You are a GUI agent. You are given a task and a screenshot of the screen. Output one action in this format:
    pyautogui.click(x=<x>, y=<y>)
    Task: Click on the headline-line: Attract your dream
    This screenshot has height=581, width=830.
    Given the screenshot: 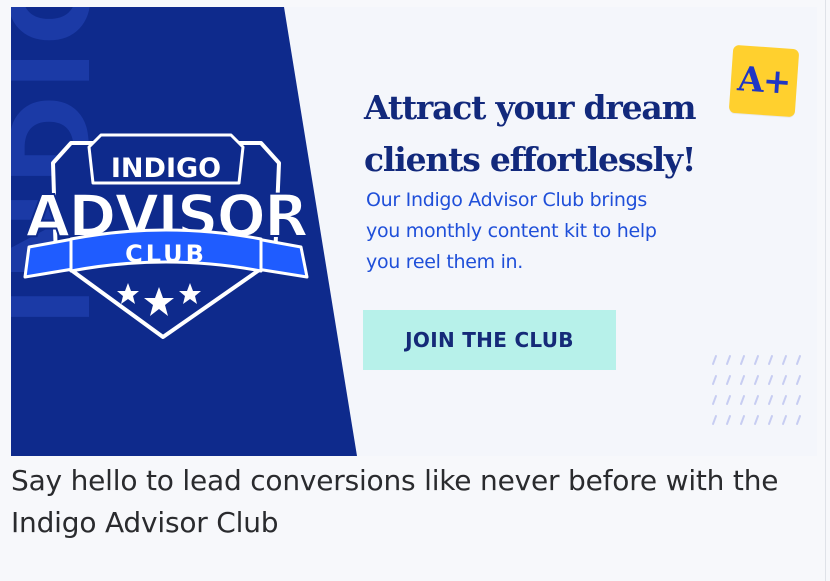 What is the action you would take?
    pyautogui.click(x=530, y=107)
    